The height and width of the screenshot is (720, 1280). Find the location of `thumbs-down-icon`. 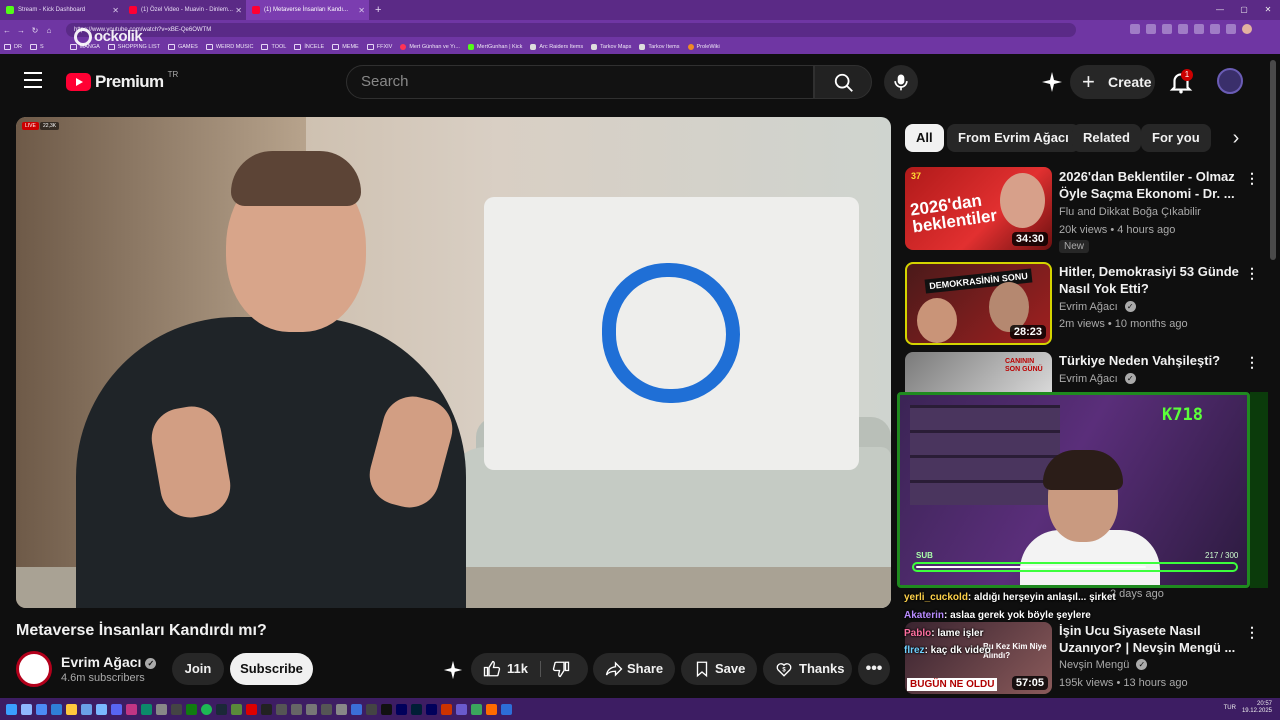

thumbs-down-icon is located at coordinates (561, 669).